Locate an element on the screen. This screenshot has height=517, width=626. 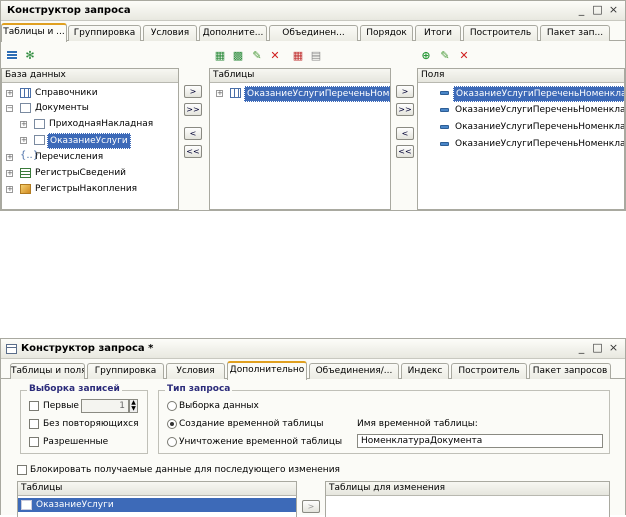
rename-icon: ▤ is located at coordinates (316, 55).